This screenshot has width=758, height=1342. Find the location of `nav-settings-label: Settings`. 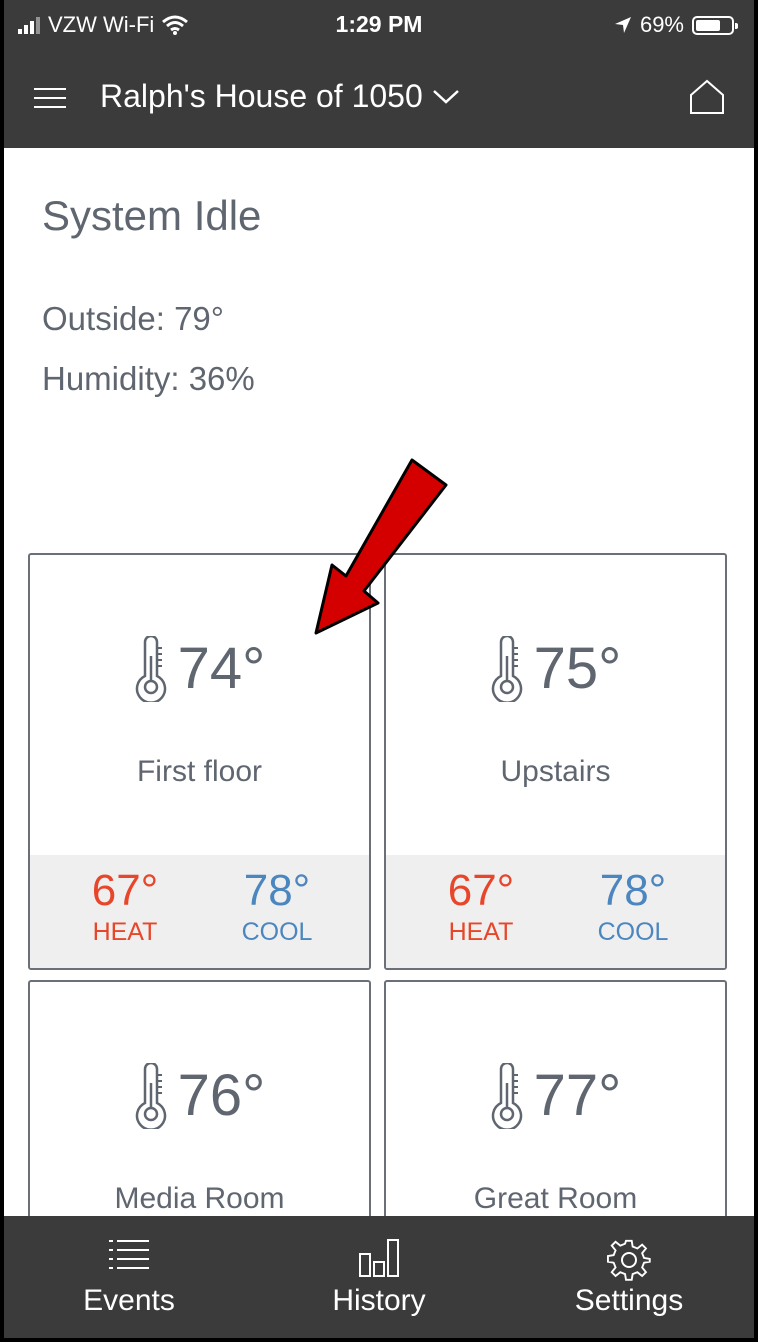

nav-settings-label: Settings is located at coordinates (629, 1300).